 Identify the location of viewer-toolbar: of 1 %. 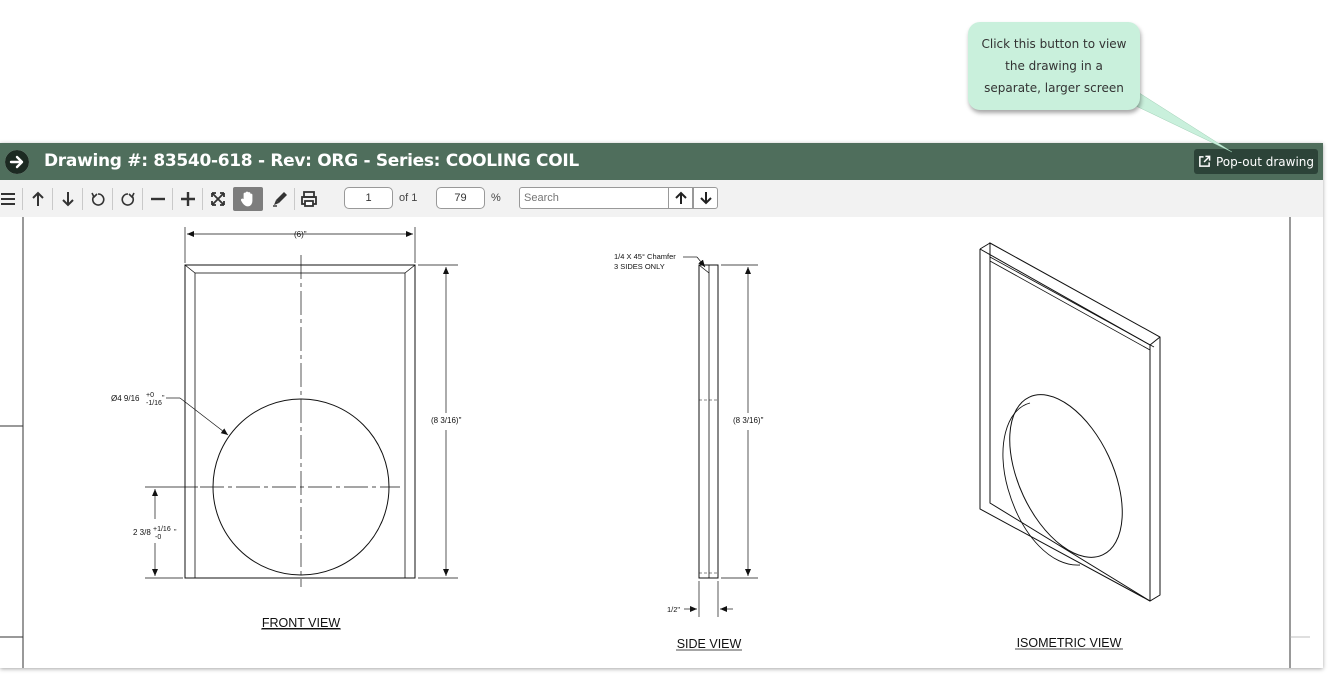
(661, 199).